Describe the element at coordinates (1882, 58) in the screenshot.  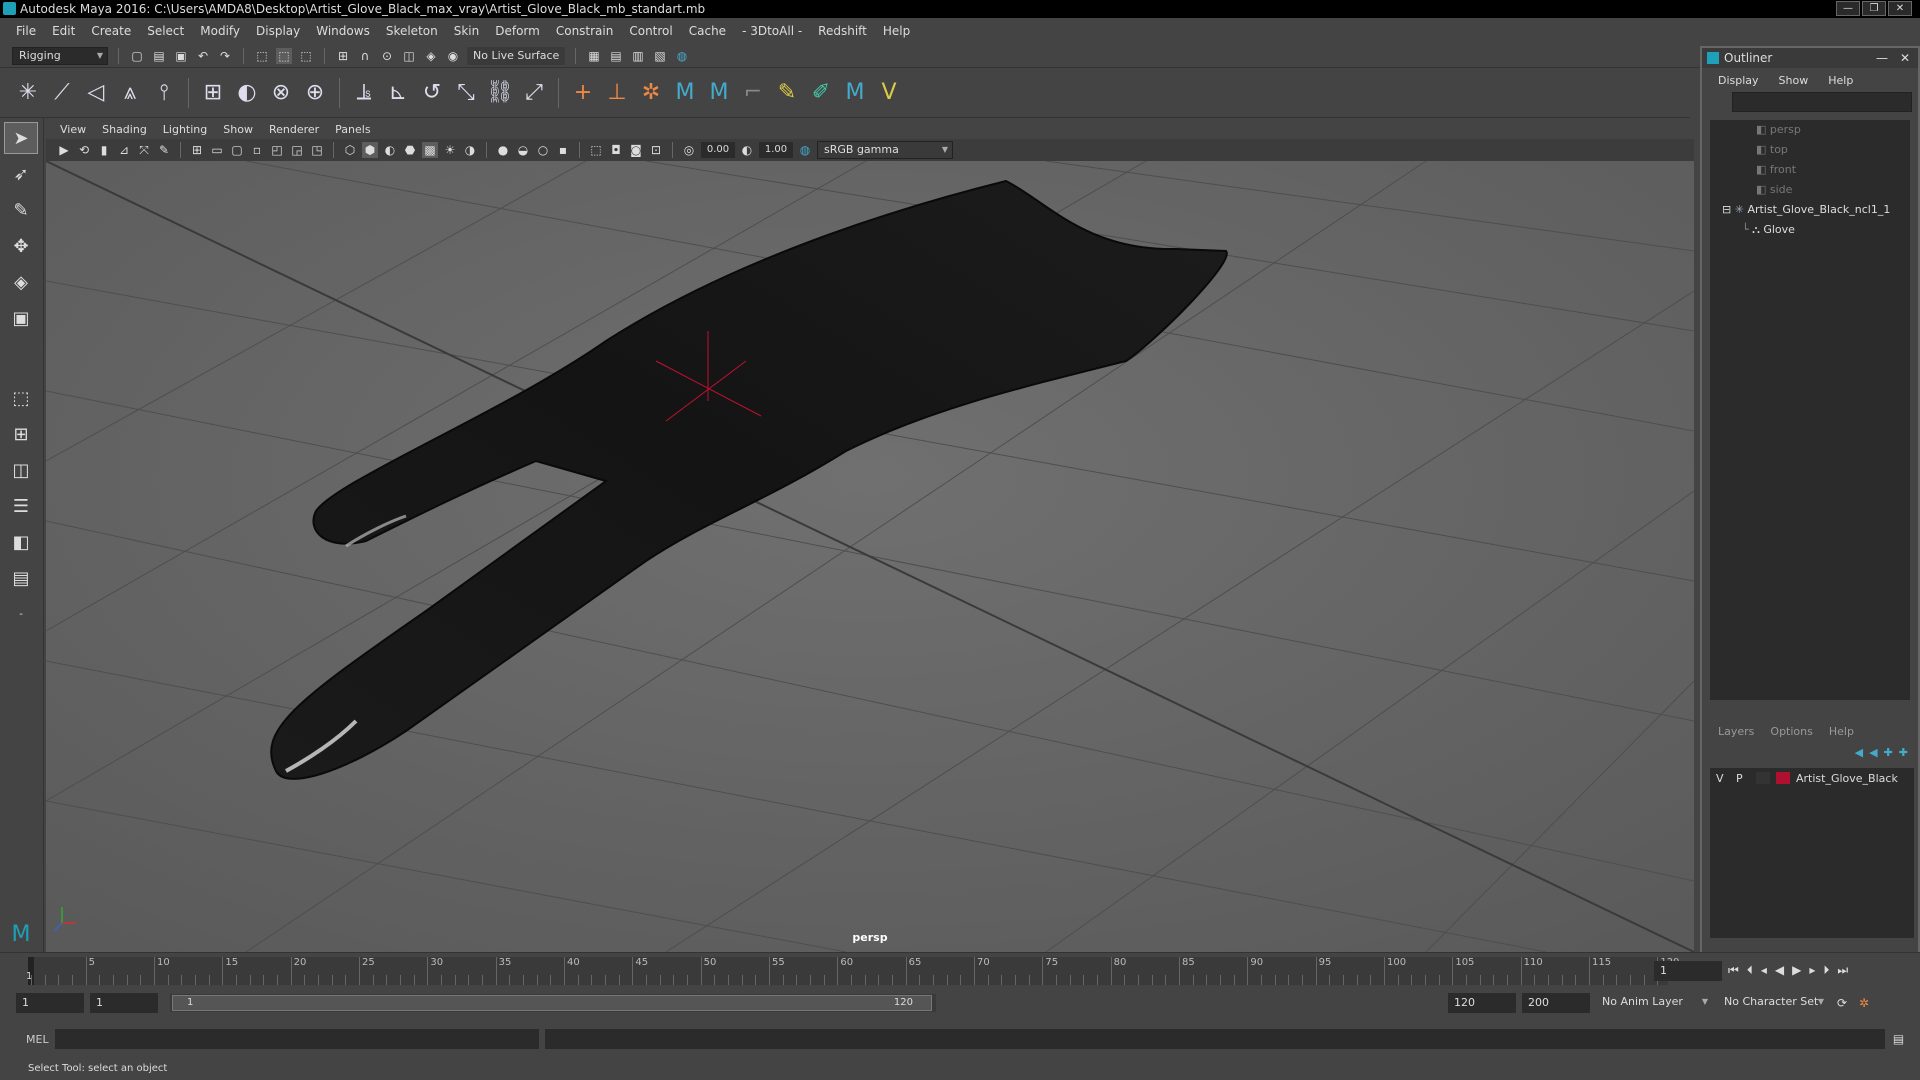
I see `outliner-minimize-button: —` at that location.